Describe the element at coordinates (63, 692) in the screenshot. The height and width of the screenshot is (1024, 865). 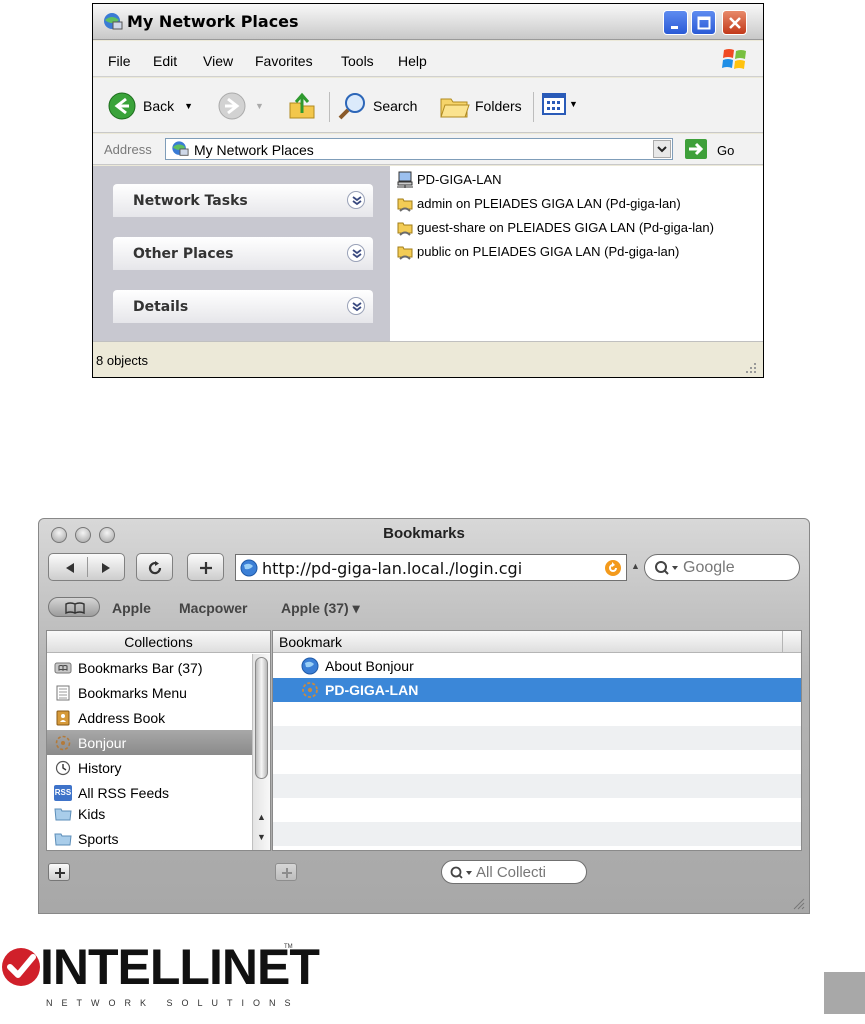
I see `bookmarks-menu-icon` at that location.